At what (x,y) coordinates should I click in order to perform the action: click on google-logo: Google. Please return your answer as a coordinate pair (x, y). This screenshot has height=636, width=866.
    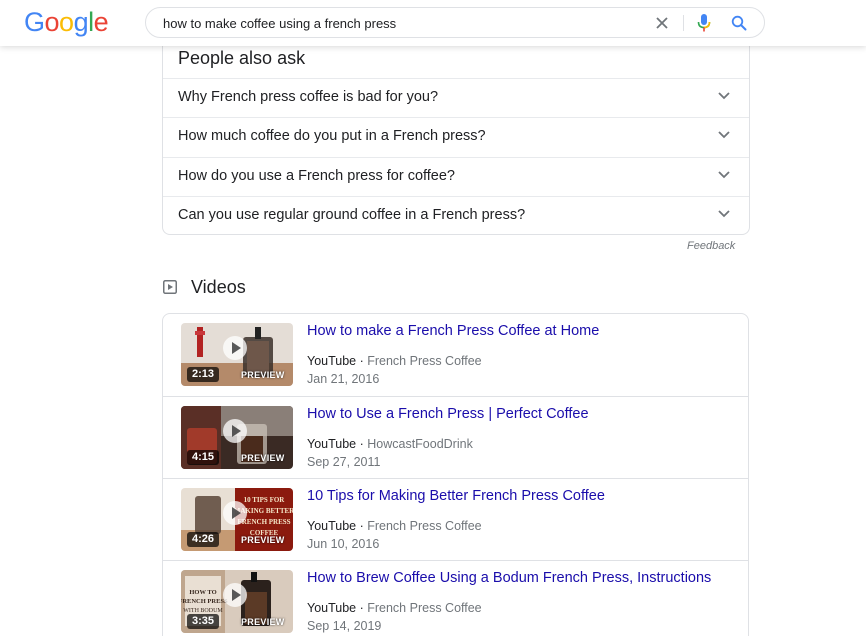
    Looking at the image, I should click on (66, 22).